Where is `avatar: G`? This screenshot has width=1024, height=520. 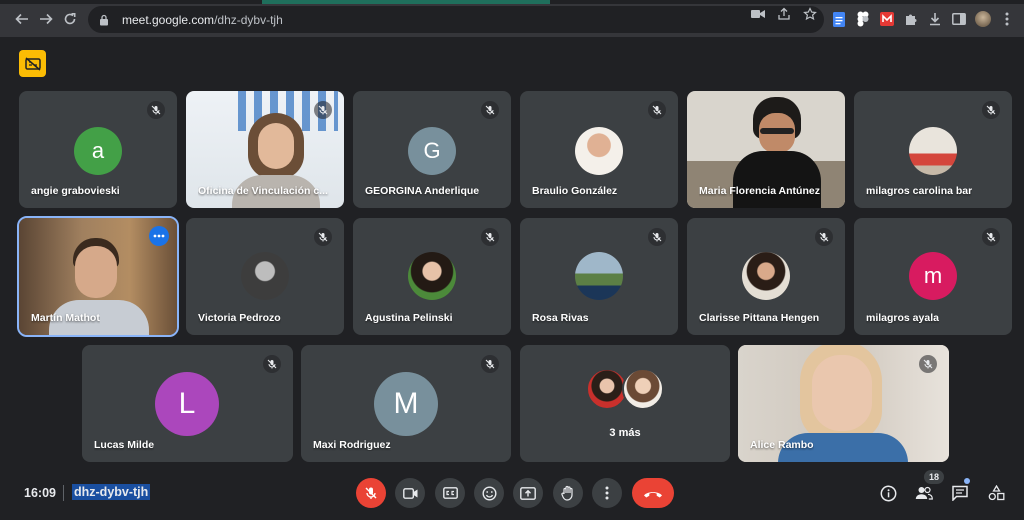 avatar: G is located at coordinates (432, 151).